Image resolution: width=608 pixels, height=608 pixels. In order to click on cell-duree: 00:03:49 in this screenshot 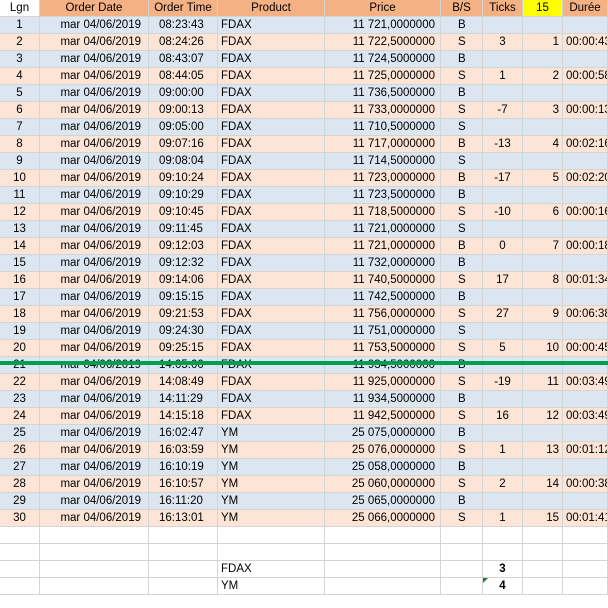, I will do `click(585, 382)`.